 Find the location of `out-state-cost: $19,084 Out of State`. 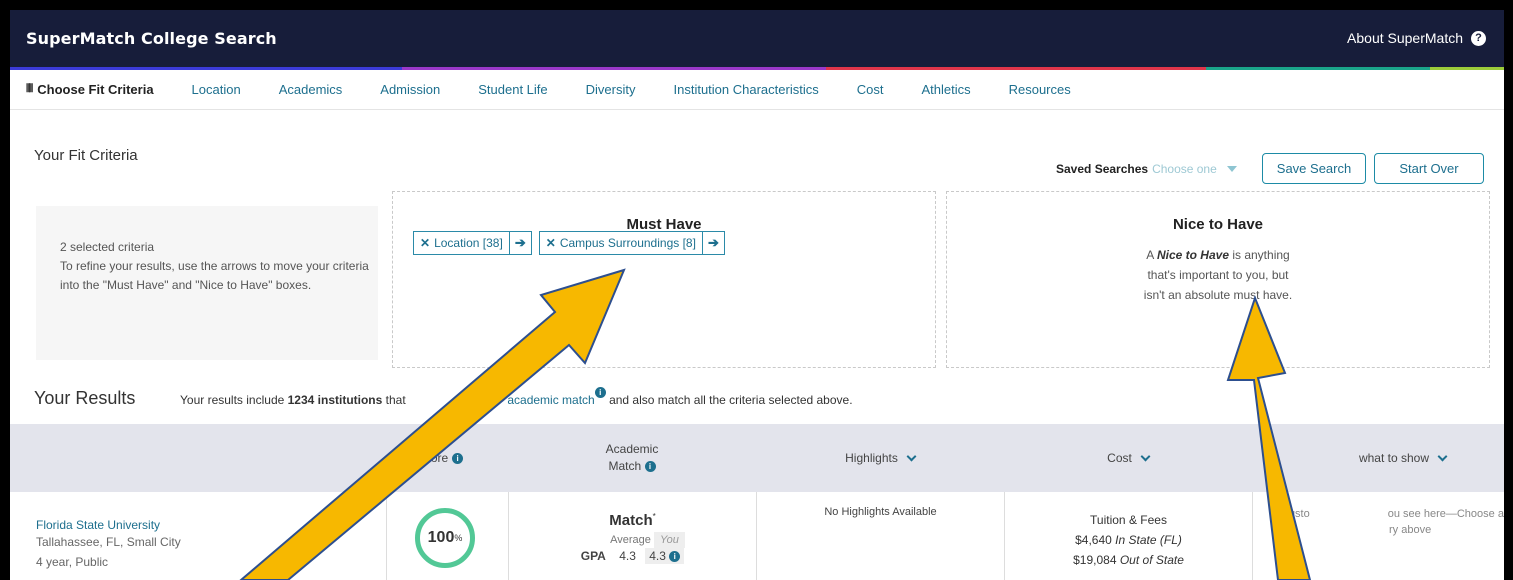

out-state-cost: $19,084 Out of State is located at coordinates (1128, 560).